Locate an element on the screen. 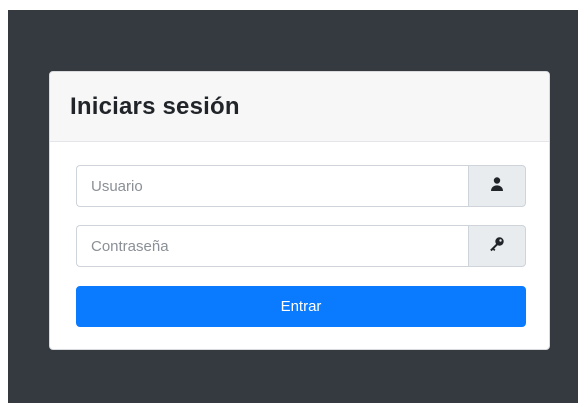 This screenshot has width=586, height=412. password-addon is located at coordinates (497, 246).